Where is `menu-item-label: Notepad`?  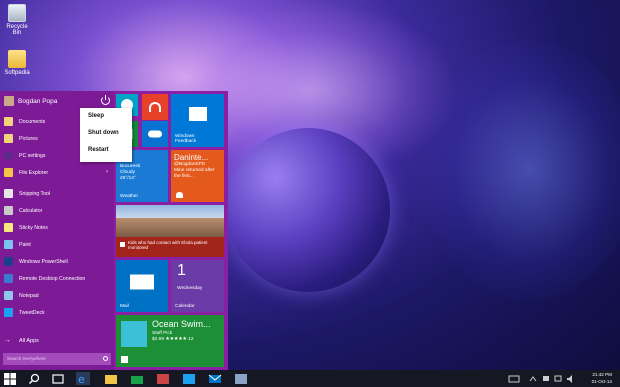
menu-item-label: Notepad is located at coordinates (29, 295).